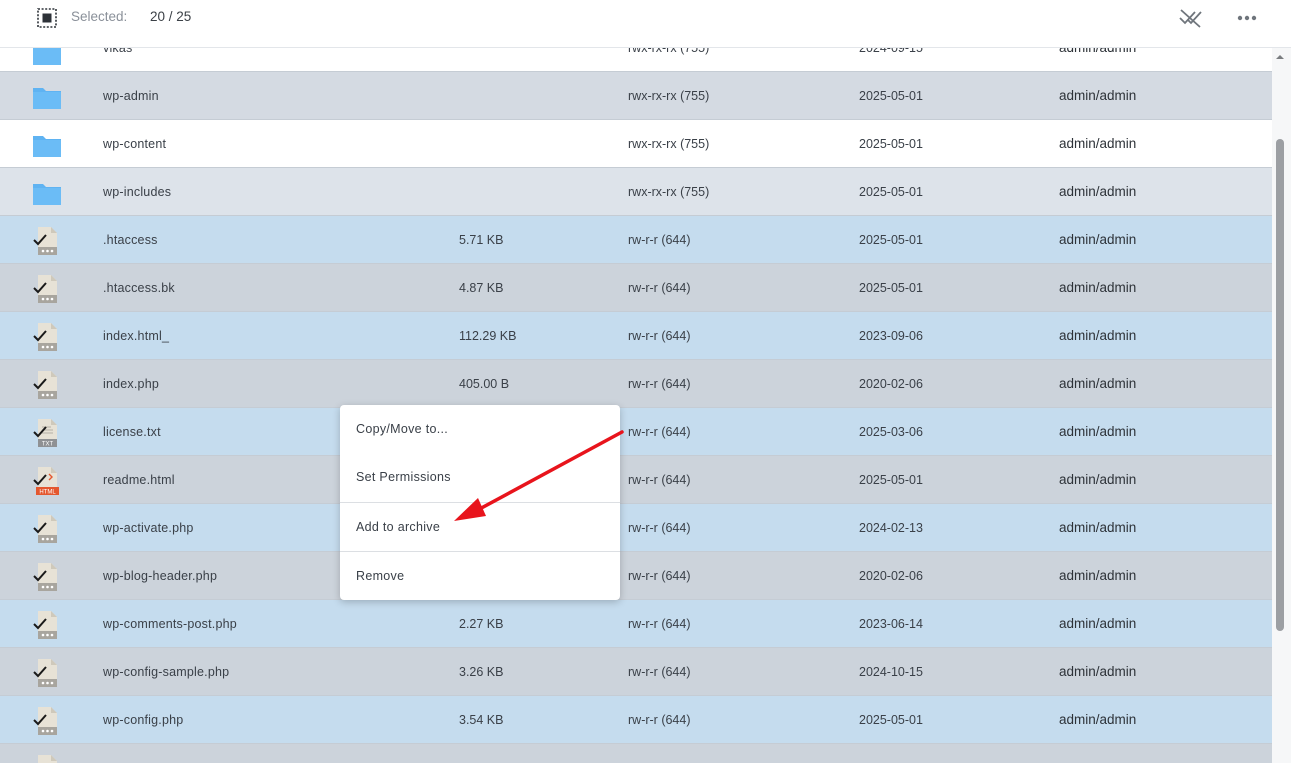 The height and width of the screenshot is (763, 1291). Describe the element at coordinates (136, 336) in the screenshot. I see `file-name: index.html_` at that location.